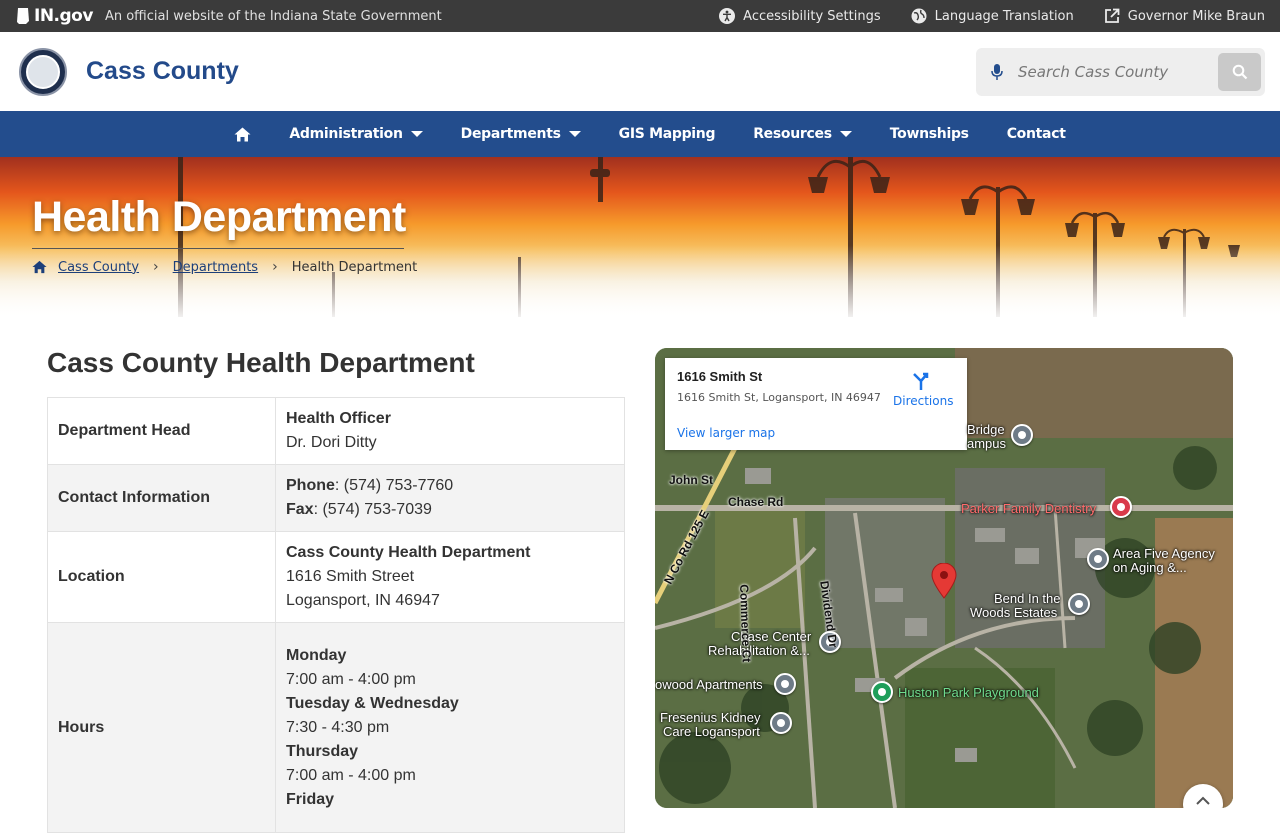 The image size is (1280, 833). What do you see at coordinates (161, 577) in the screenshot?
I see `row-label: Location` at bounding box center [161, 577].